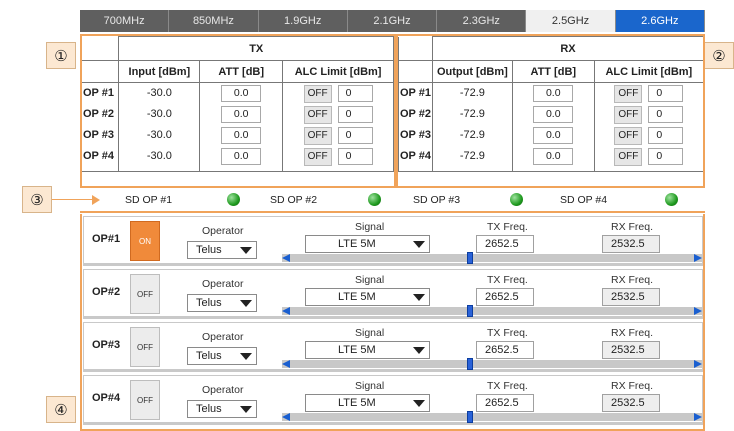  Describe the element at coordinates (367, 350) in the screenshot. I see `op3-signal-select: LTE 5M` at that location.